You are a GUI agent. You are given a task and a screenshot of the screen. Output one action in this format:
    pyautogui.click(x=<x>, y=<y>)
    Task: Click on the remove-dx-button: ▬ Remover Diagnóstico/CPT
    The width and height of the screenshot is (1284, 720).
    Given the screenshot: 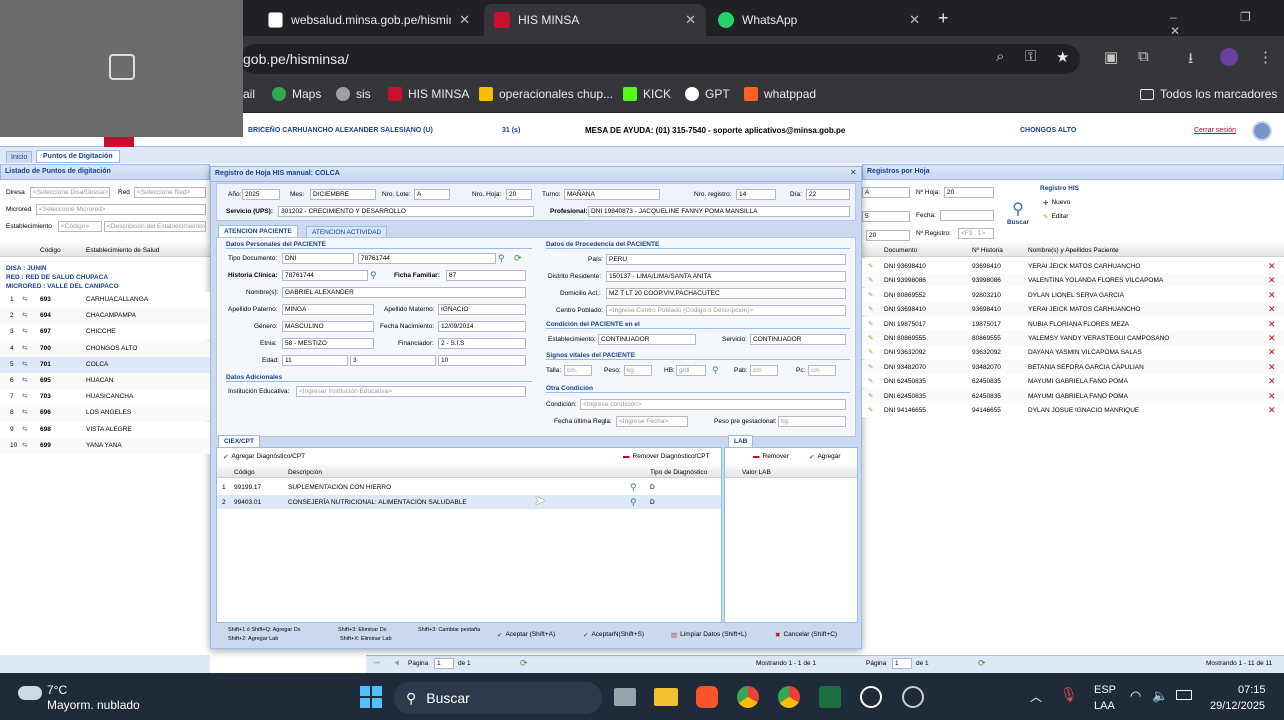 What is the action you would take?
    pyautogui.click(x=666, y=456)
    